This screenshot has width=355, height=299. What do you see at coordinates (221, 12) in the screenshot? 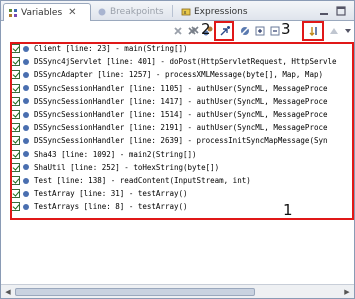
I see `tab-expressions-label: Expressions` at bounding box center [221, 12].